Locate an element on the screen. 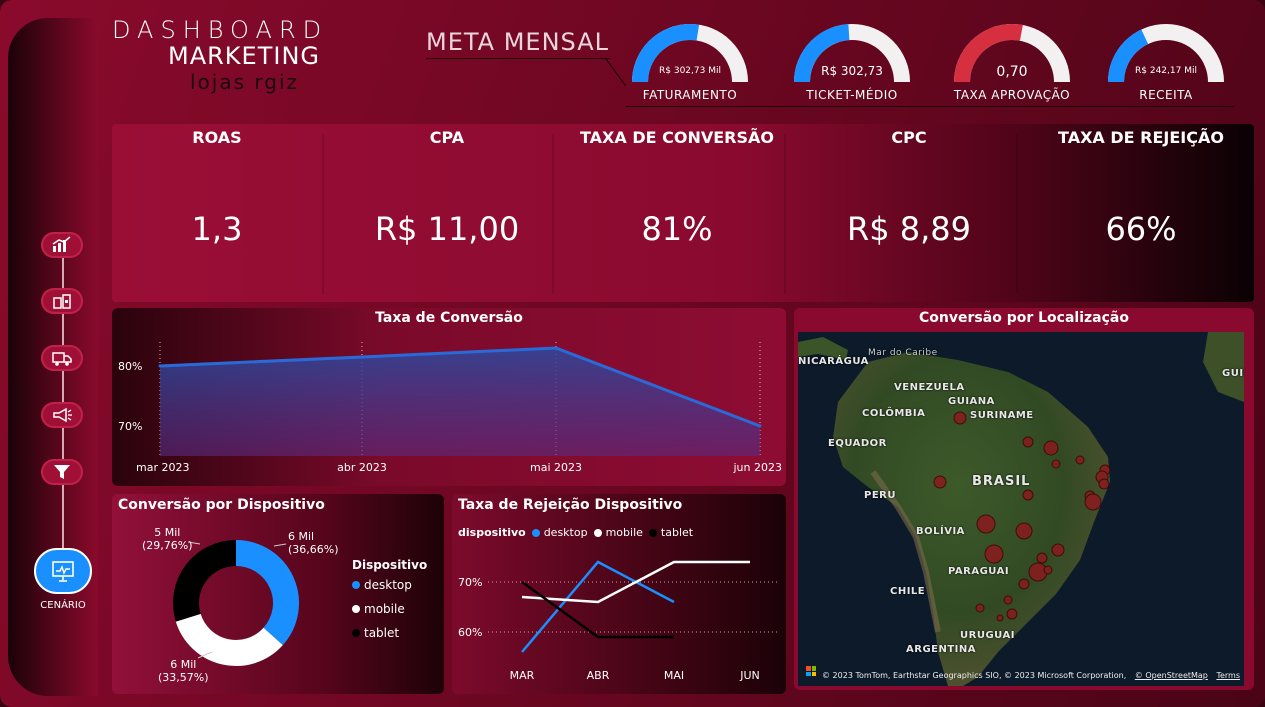 The width and height of the screenshot is (1265, 707). kpi-taxa-conversao-title: TAXA DE CONVERSÃO is located at coordinates (677, 137).